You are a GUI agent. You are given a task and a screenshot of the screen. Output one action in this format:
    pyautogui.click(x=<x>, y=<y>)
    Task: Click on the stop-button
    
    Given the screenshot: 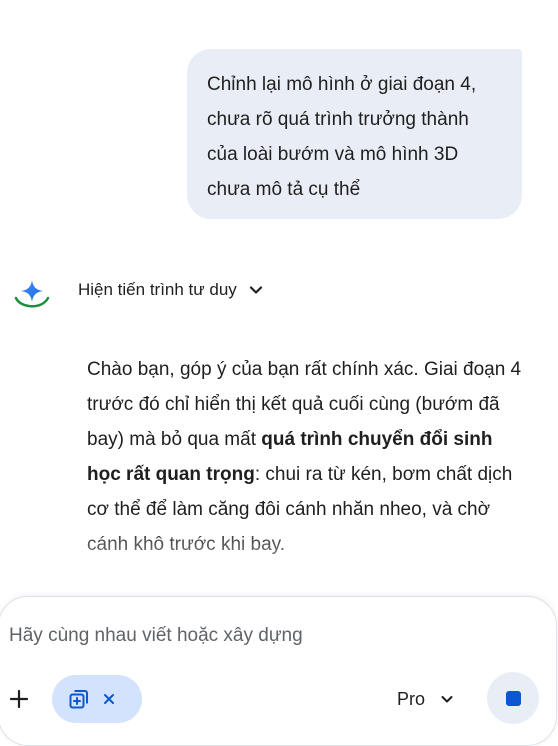 What is the action you would take?
    pyautogui.click(x=513, y=698)
    